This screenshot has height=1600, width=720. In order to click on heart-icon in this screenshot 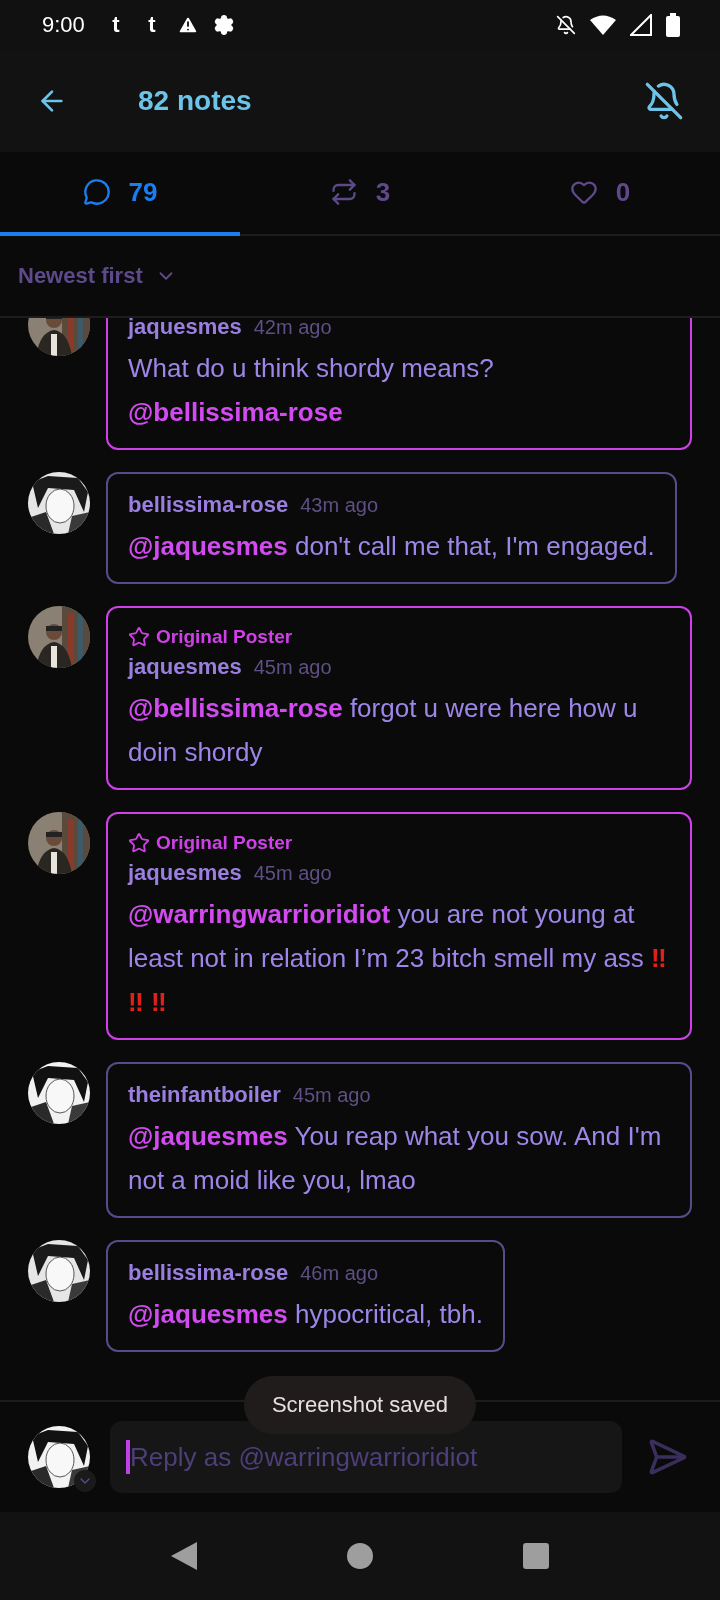, I will do `click(583, 192)`.